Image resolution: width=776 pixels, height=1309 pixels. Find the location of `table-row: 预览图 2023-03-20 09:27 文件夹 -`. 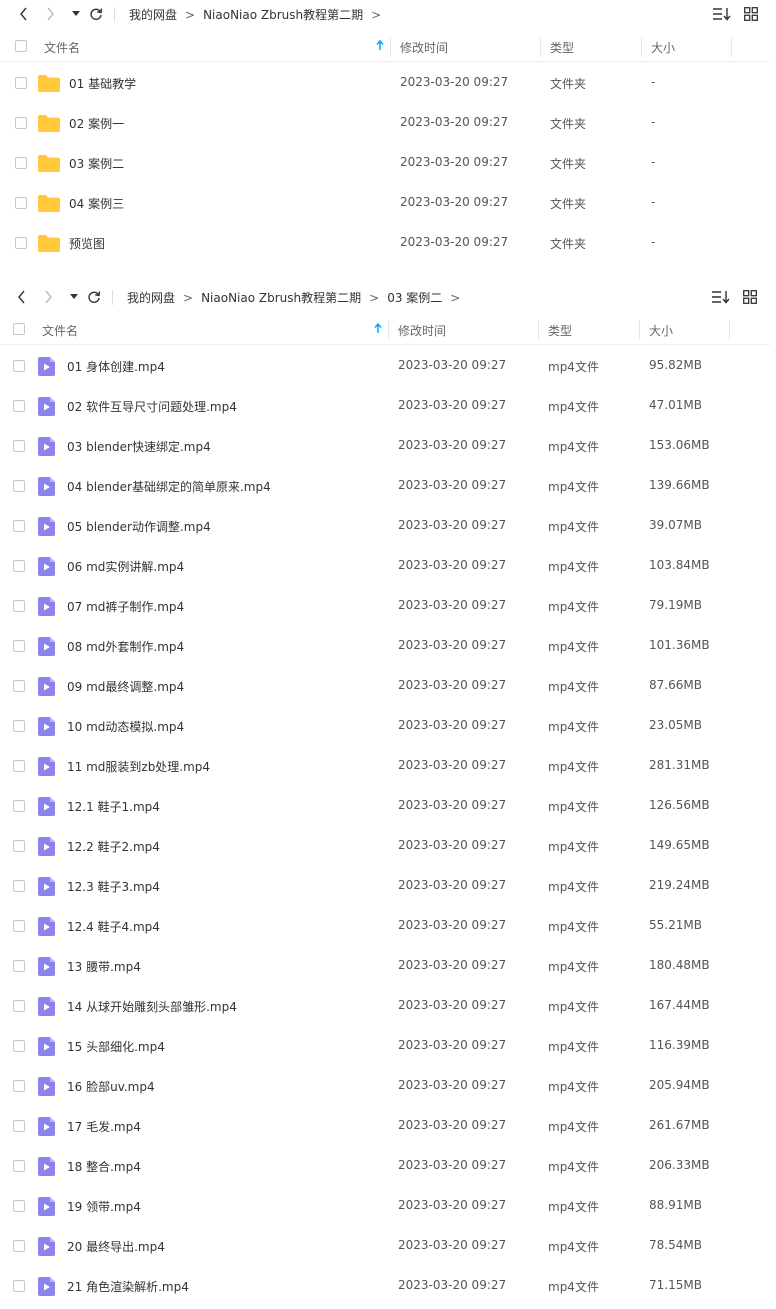

table-row: 预览图 2023-03-20 09:27 文件夹 - is located at coordinates (388, 243).